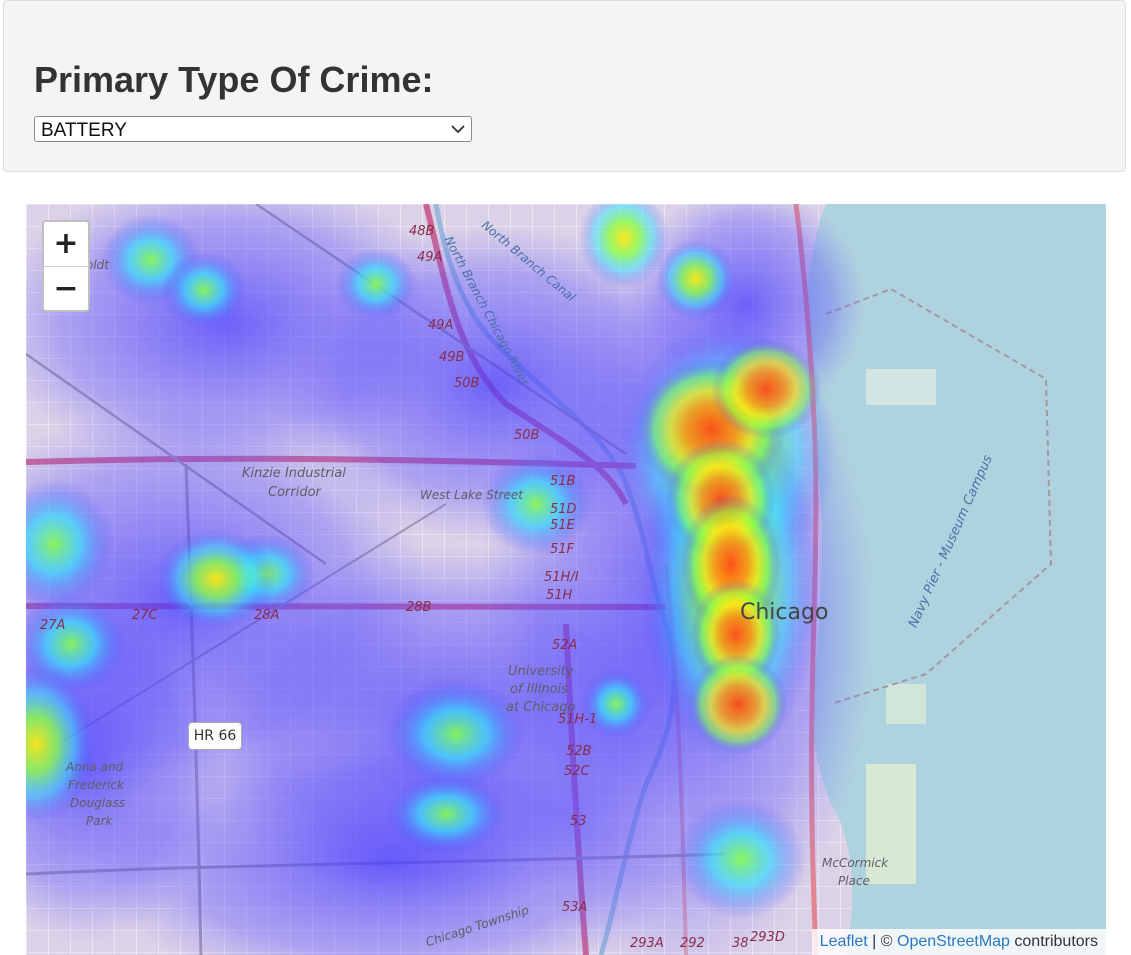 The height and width of the screenshot is (955, 1131). Describe the element at coordinates (855, 863) in the screenshot. I see `map-label-mccormick-1: McCormick` at that location.